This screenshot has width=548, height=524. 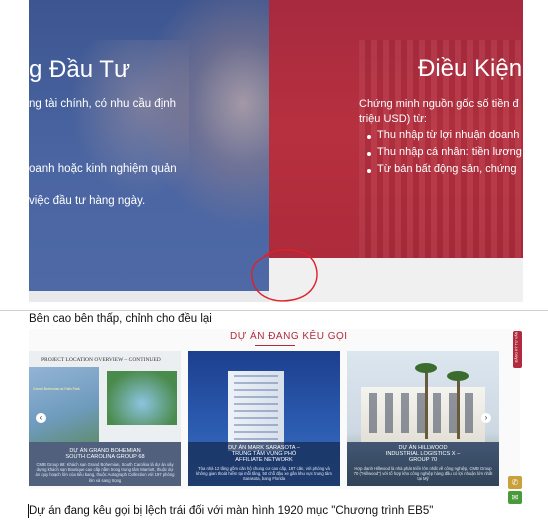 I want to click on phone-icon: ✆, so click(x=515, y=482).